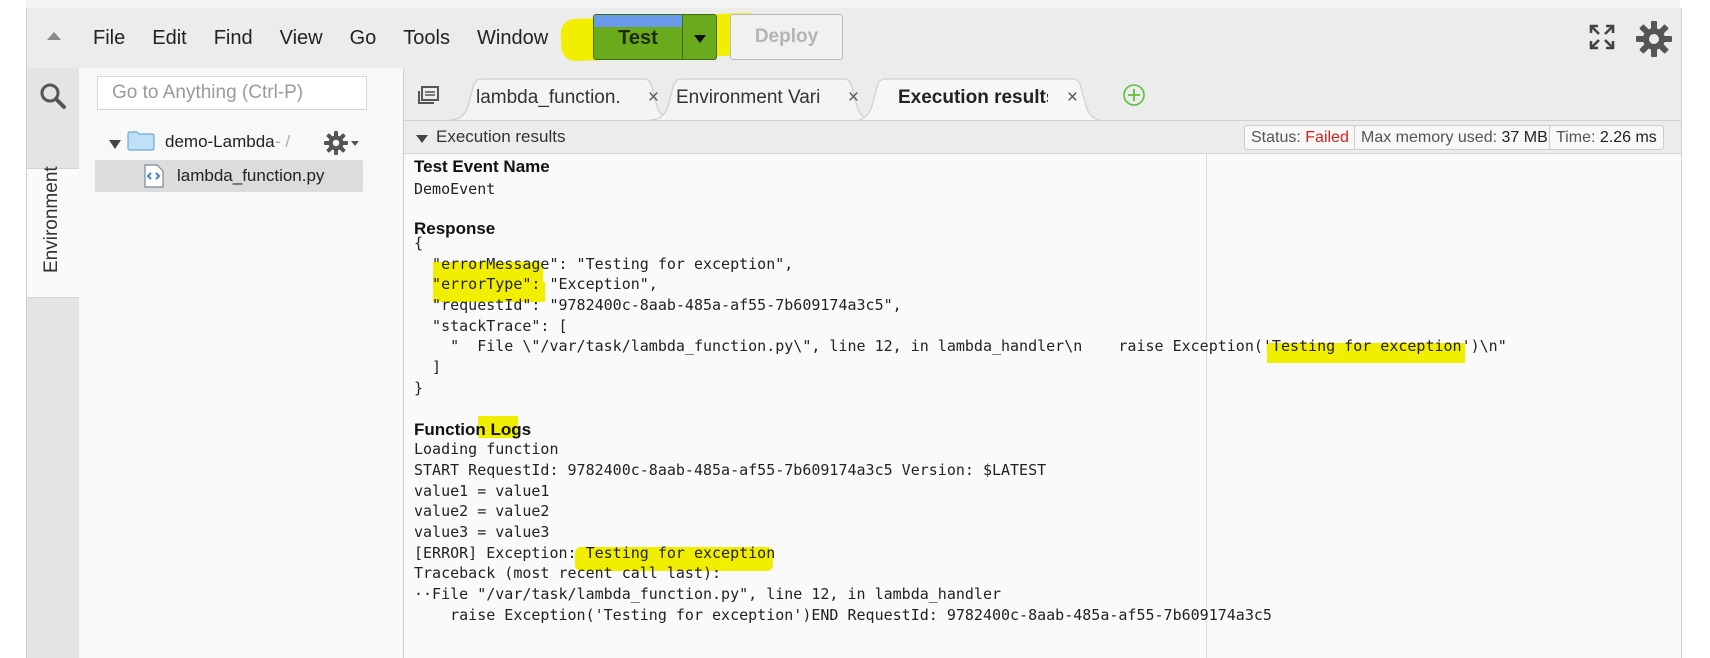 Image resolution: width=1710 pixels, height=658 pixels. What do you see at coordinates (511, 429) in the screenshot?
I see `logs-heading-mark: Logs` at bounding box center [511, 429].